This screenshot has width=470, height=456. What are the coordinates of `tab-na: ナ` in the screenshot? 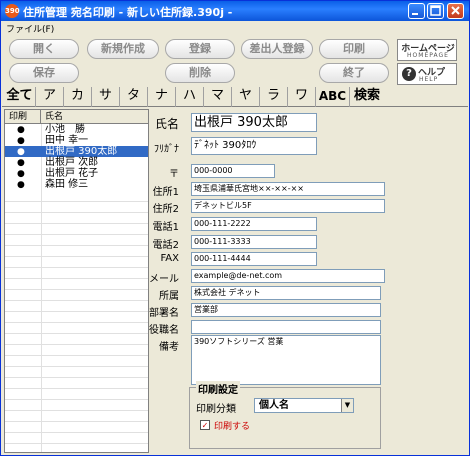 It's located at (162, 97).